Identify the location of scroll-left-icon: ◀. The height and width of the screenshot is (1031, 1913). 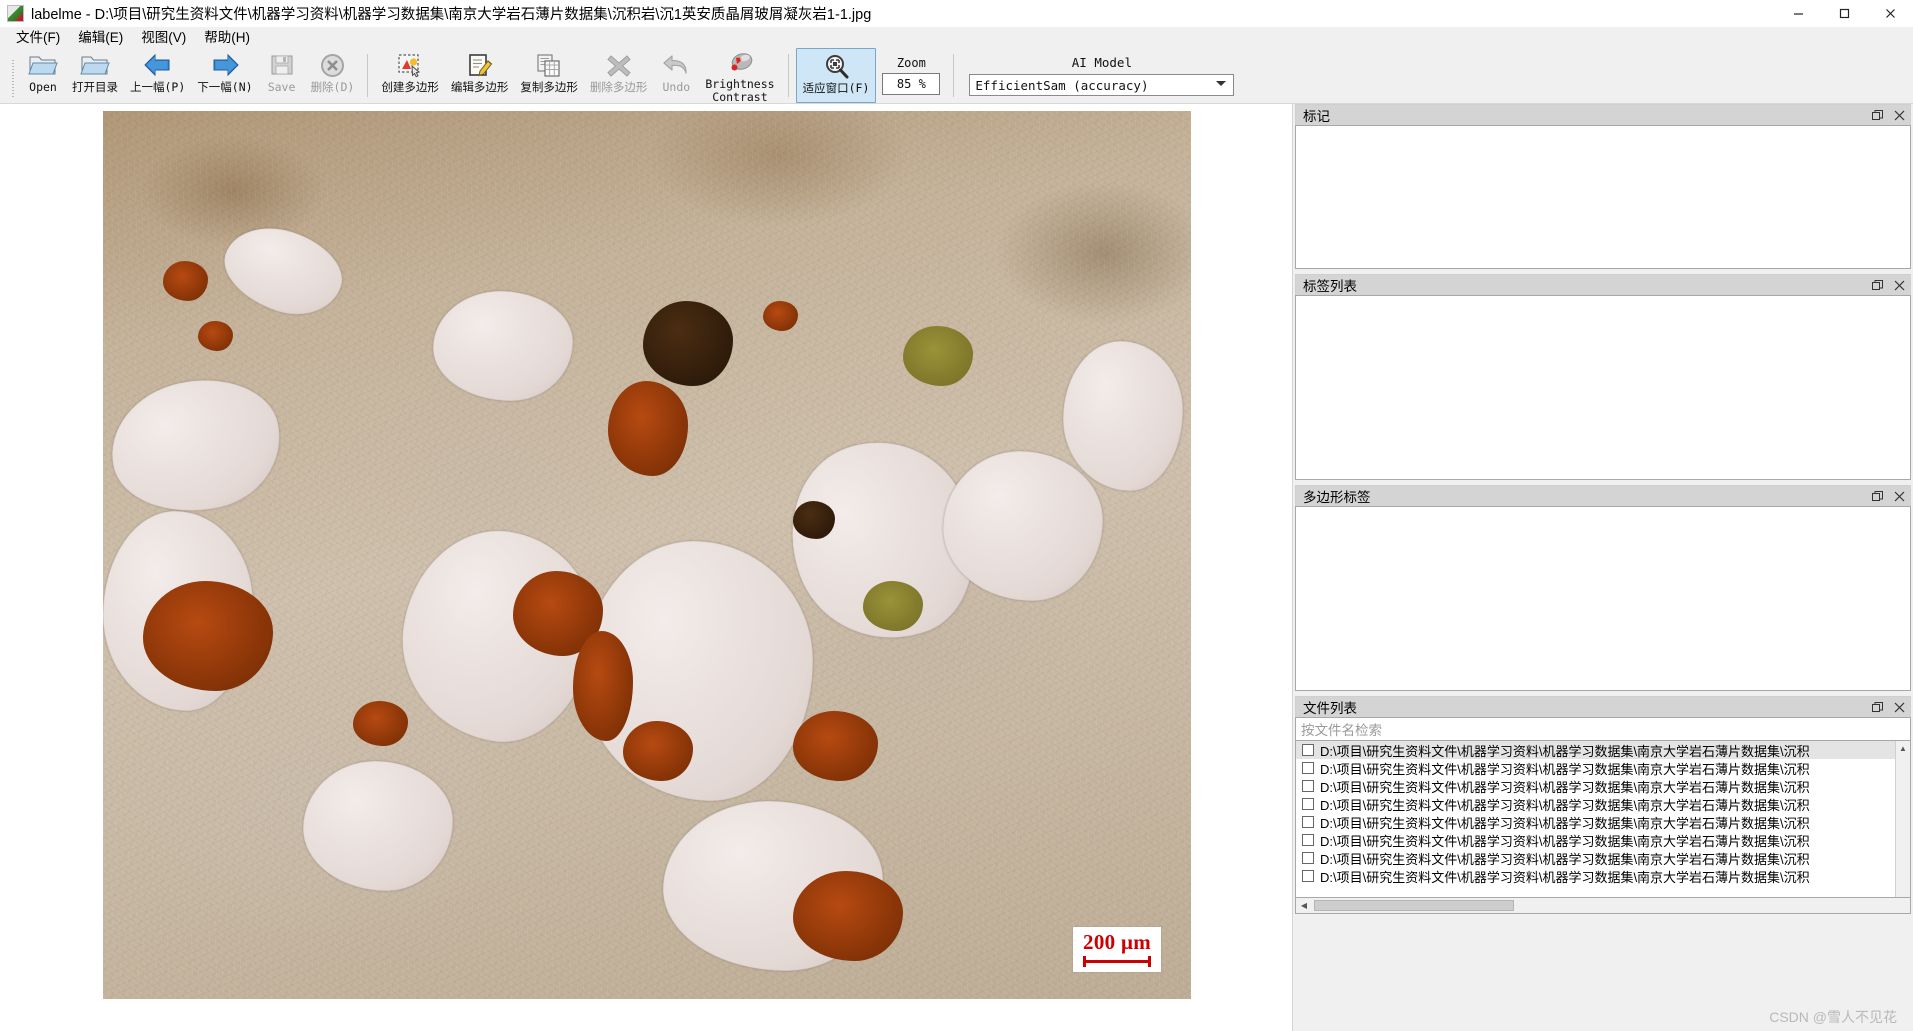
(1304, 905).